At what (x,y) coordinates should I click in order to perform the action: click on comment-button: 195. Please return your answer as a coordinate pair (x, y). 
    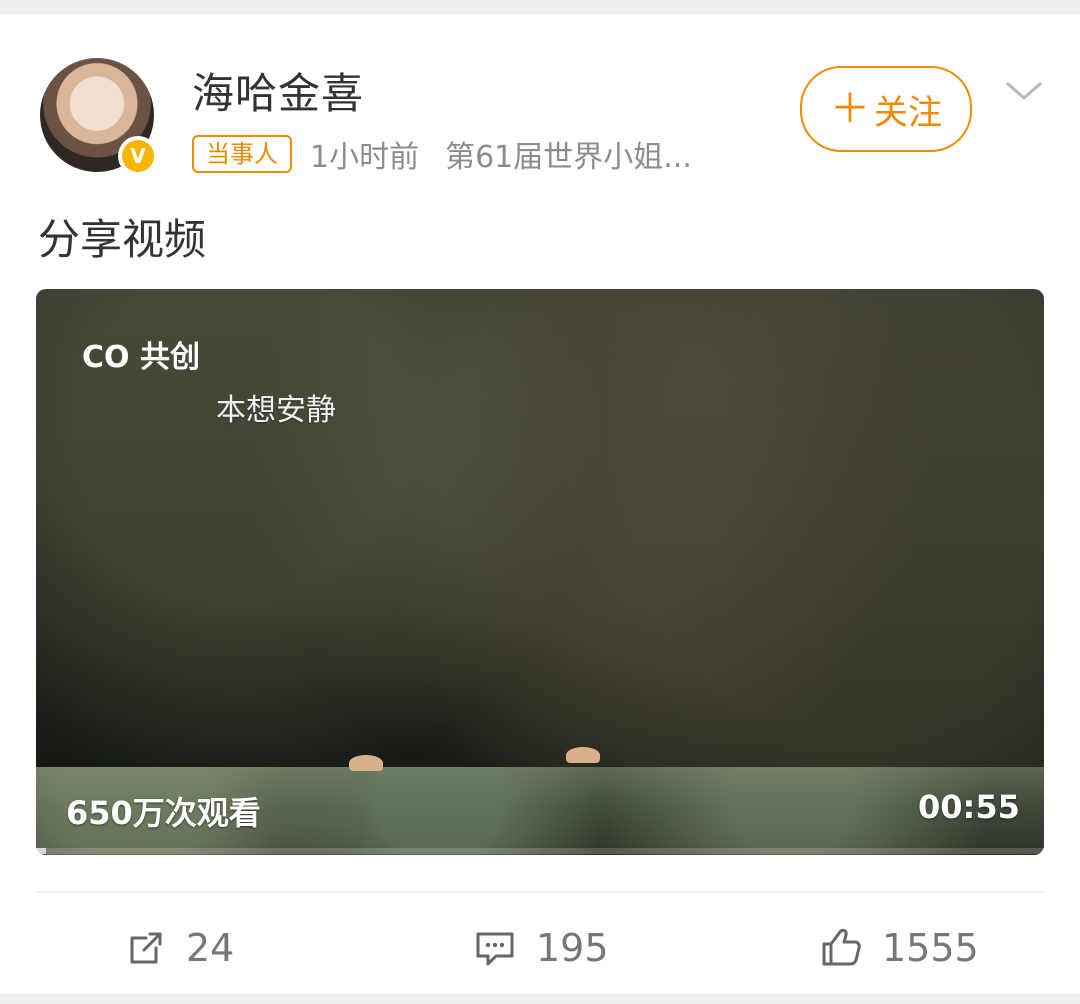
    Looking at the image, I should click on (540, 948).